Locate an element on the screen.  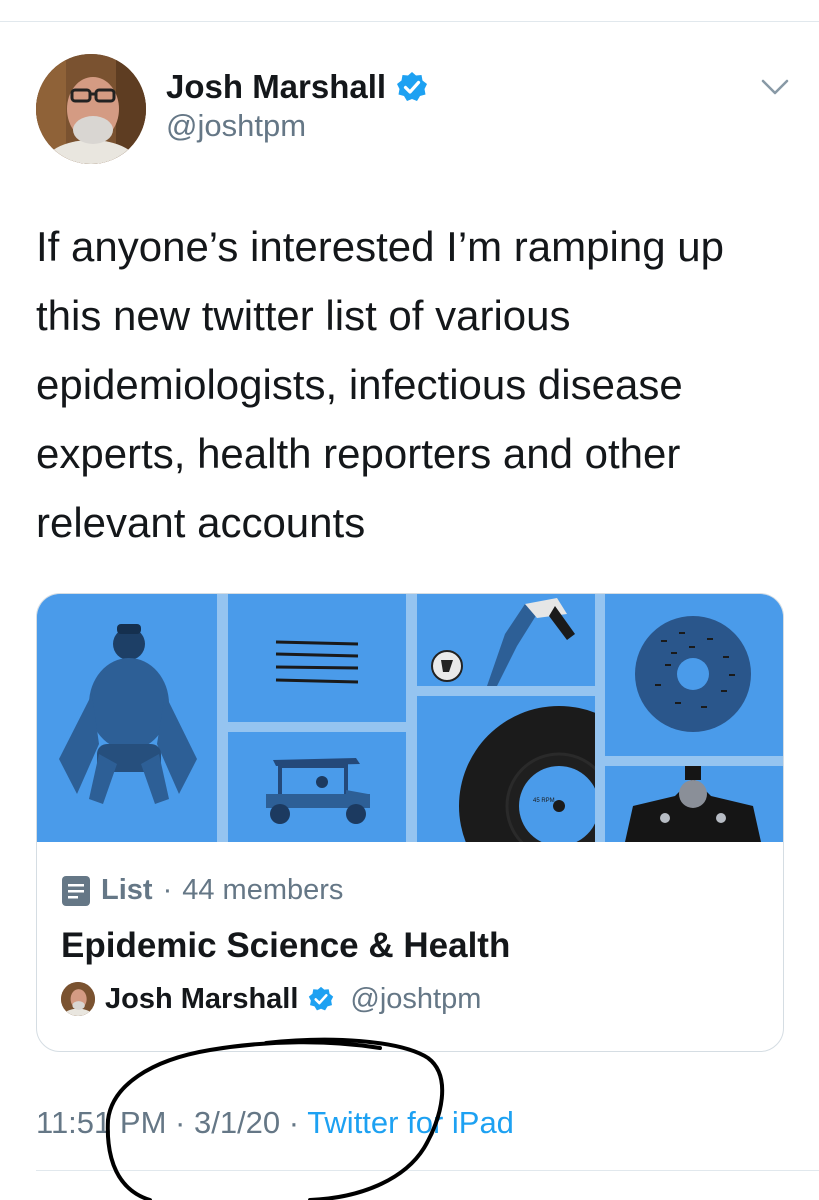
media-tile-lines is located at coordinates (317, 658).